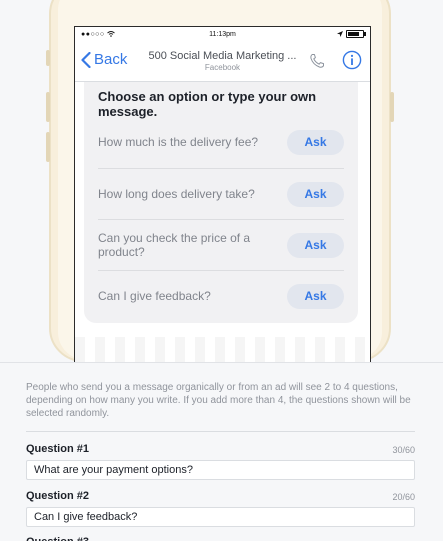  I want to click on info-icon, so click(352, 60).